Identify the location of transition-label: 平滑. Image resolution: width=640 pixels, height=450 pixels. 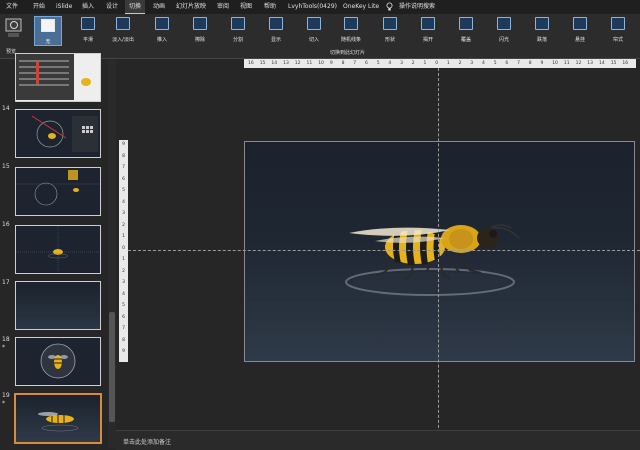
(87, 40).